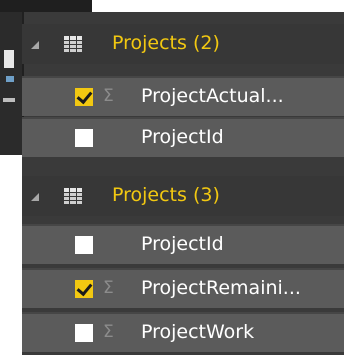 The image size is (348, 359). I want to click on background-titlebar, so click(64, 6).